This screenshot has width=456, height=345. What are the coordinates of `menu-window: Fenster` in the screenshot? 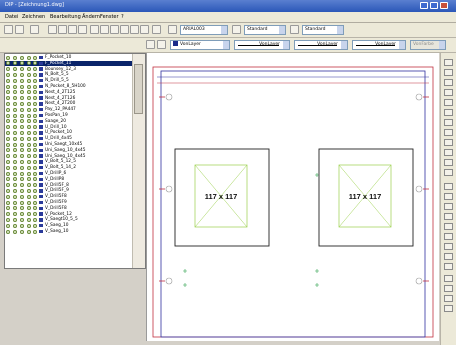 It's located at (109, 17).